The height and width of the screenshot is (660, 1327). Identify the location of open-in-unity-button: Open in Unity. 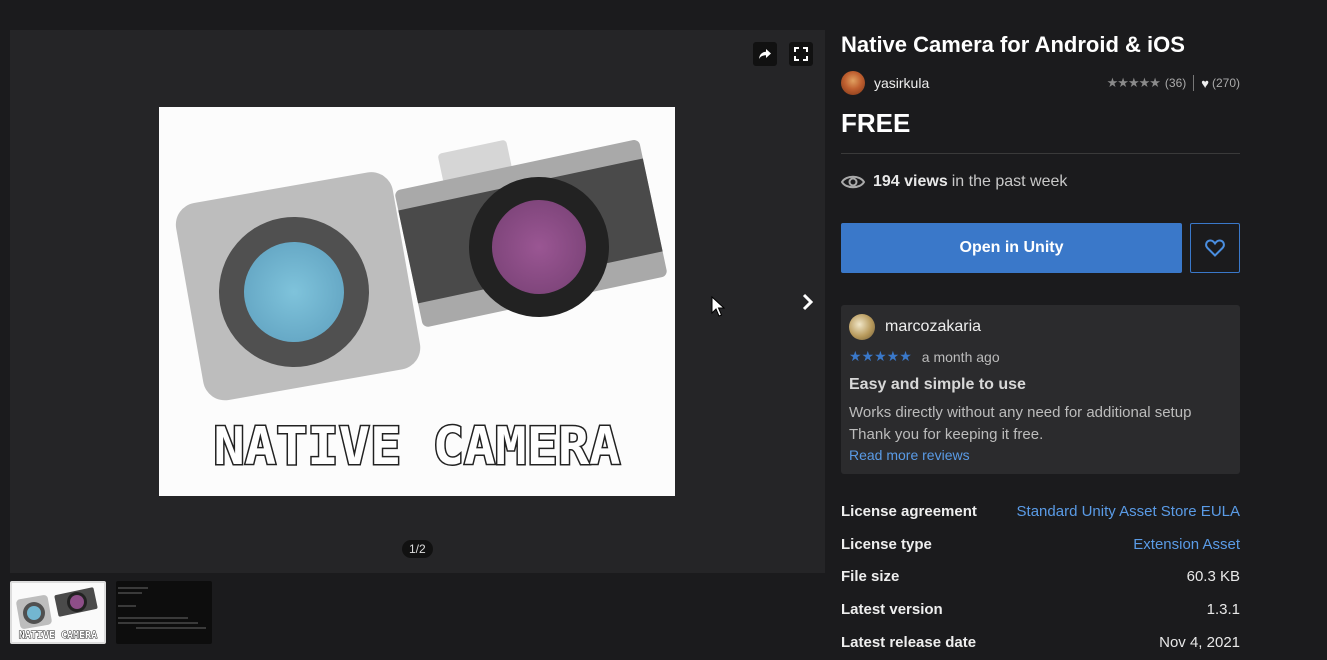
(1011, 248).